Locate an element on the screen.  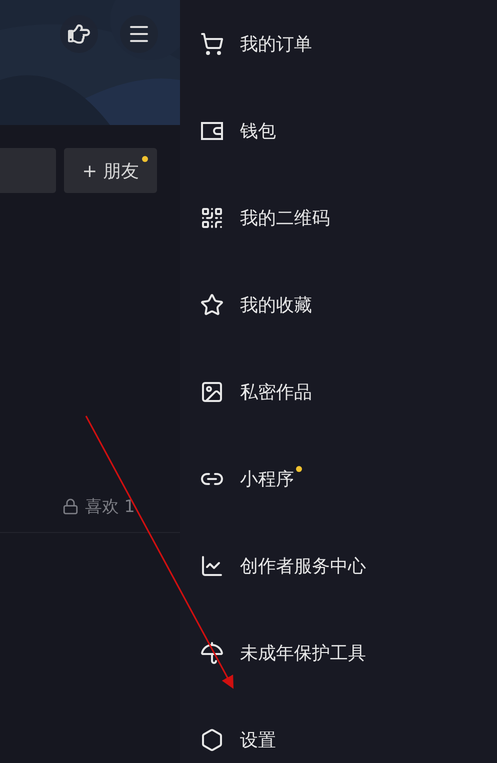
star-icon is located at coordinates (212, 304).